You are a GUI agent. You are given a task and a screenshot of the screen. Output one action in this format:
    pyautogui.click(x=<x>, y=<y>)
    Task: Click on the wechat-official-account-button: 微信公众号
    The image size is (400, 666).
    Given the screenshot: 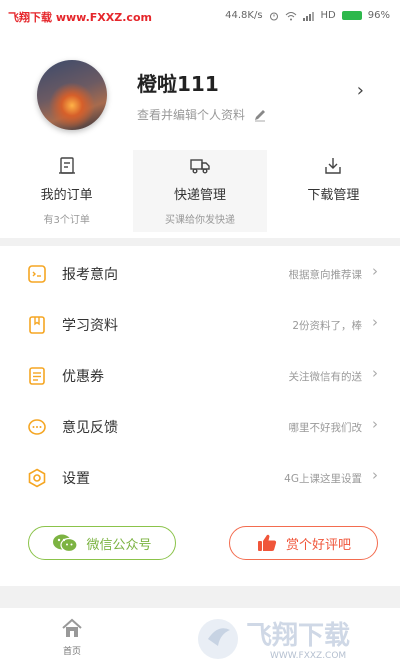 What is the action you would take?
    pyautogui.click(x=102, y=543)
    